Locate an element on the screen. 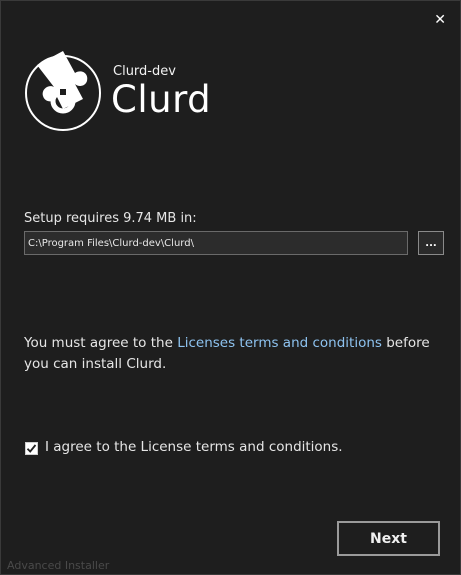  checkmark-icon is located at coordinates (31, 448).